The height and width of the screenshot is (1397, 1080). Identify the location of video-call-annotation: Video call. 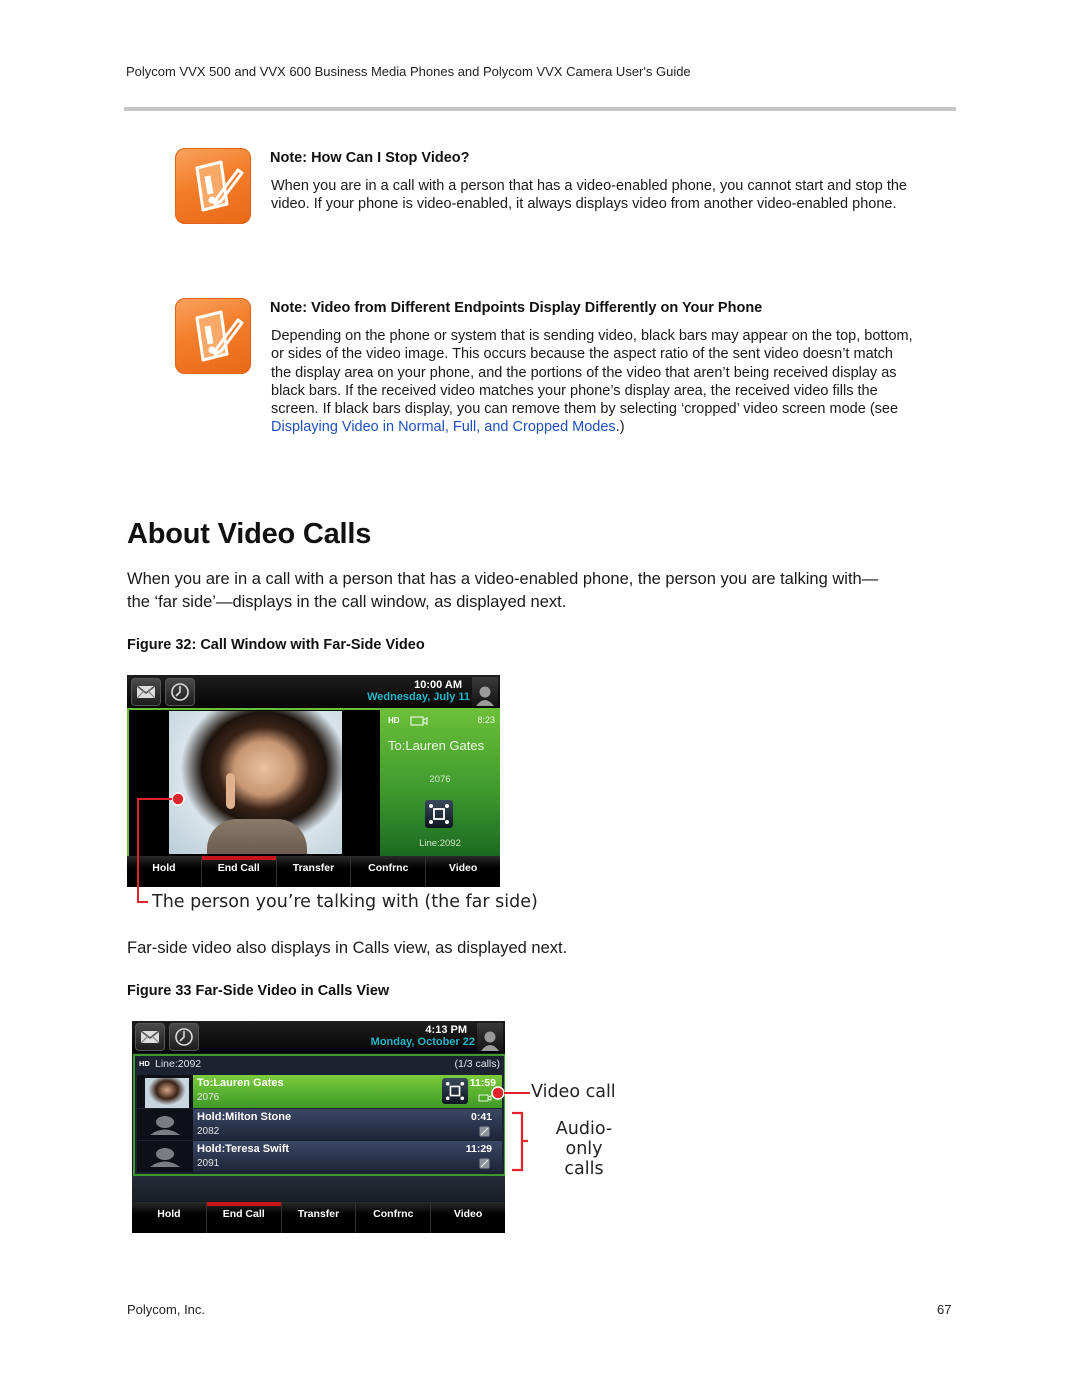
(573, 1092).